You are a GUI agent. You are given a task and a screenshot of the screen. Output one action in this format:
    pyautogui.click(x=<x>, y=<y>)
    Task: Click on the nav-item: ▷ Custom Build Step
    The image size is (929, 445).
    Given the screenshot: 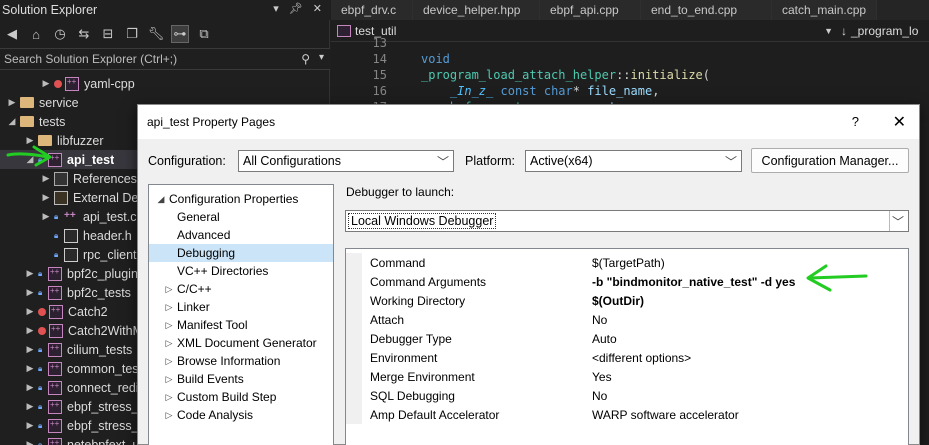 What is the action you would take?
    pyautogui.click(x=241, y=397)
    